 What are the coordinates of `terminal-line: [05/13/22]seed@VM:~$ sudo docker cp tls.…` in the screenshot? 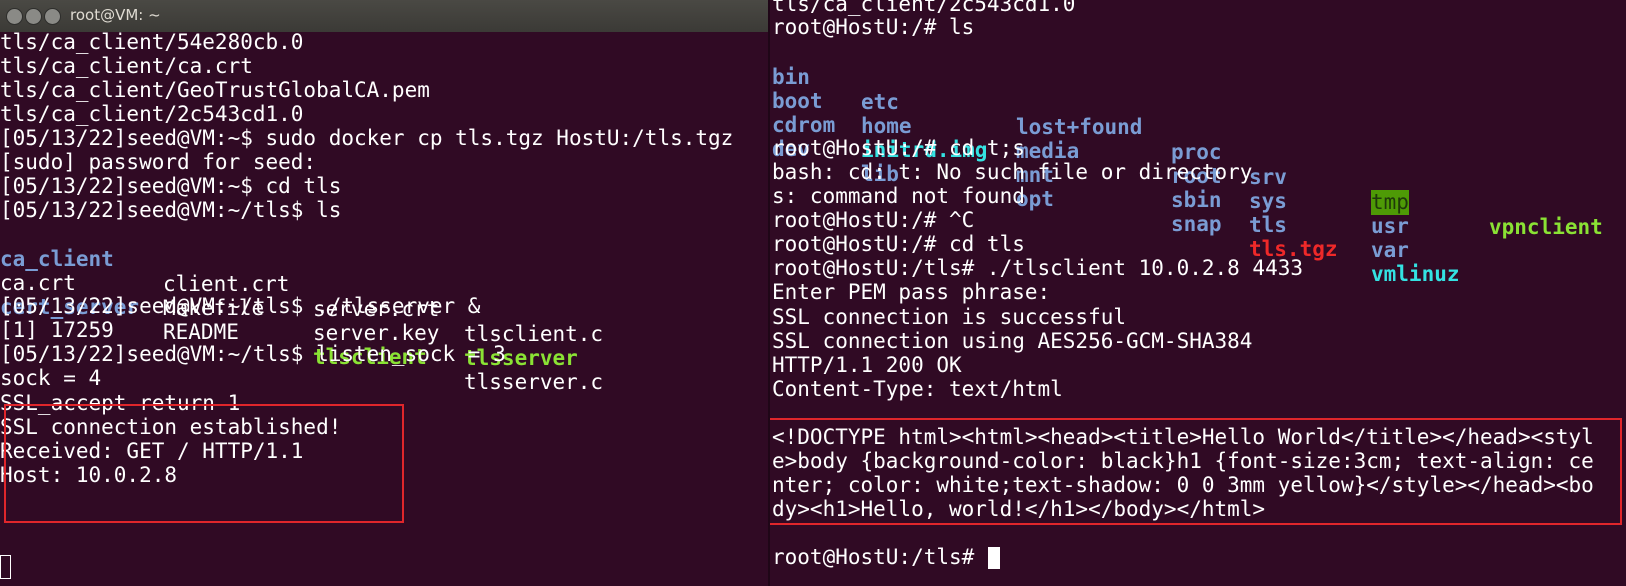 It's located at (367, 138).